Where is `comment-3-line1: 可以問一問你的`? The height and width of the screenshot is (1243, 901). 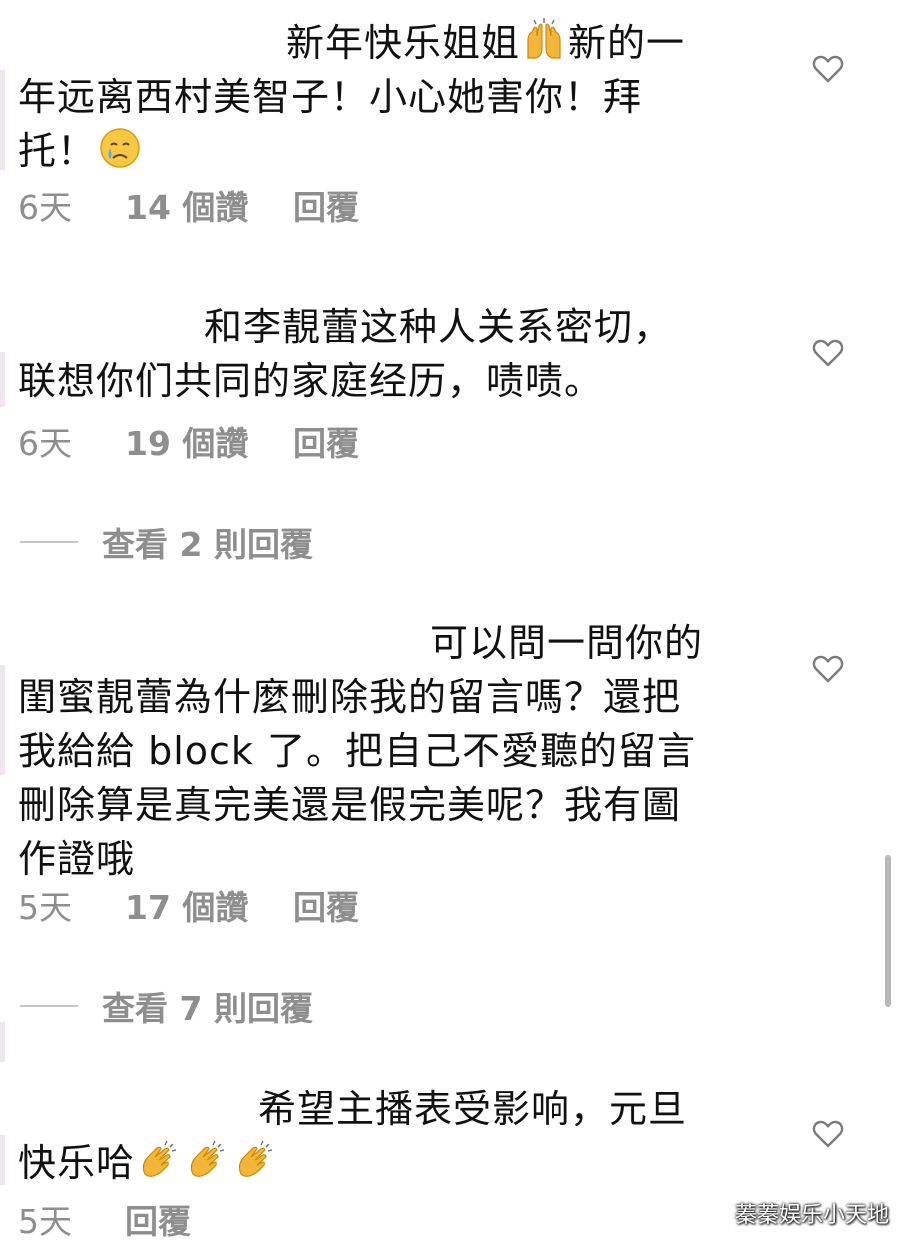 comment-3-line1: 可以問一問你的 is located at coordinates (567, 643).